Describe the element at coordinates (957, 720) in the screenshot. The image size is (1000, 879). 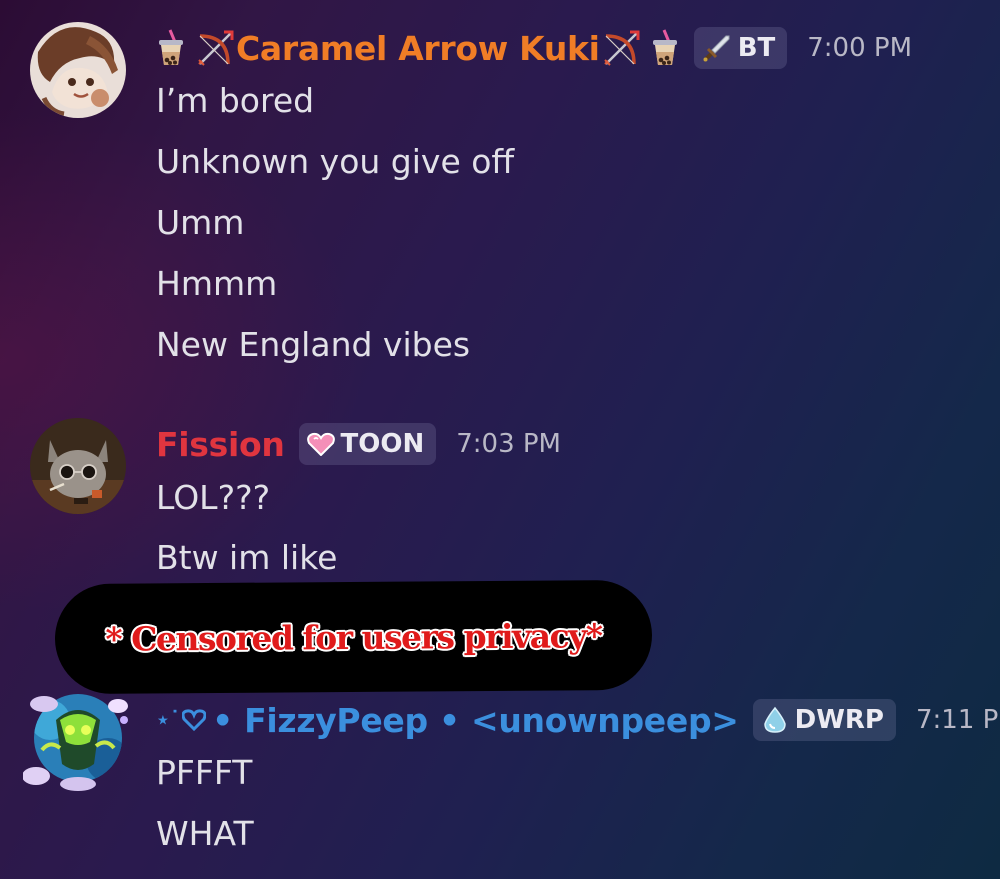
I see `timestamp: 7:11 PM` at that location.